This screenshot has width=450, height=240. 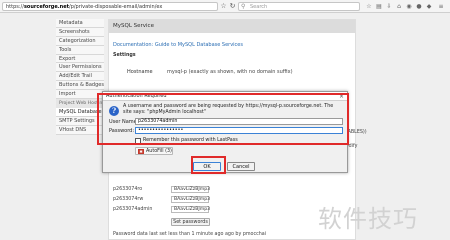 I want to click on set-passwords-button: Set passwords, so click(x=190, y=222).